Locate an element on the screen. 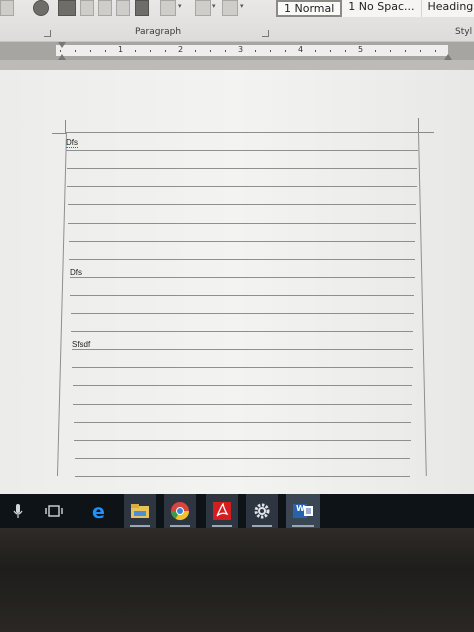  shading-icon is located at coordinates (203, 8).